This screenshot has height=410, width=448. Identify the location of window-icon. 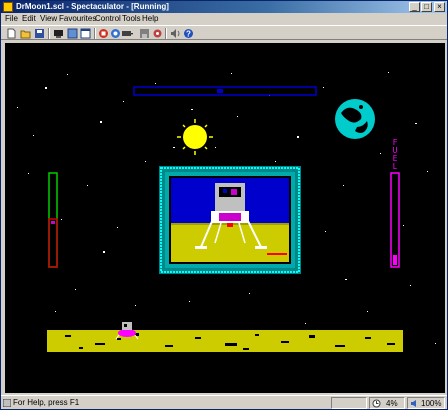
(85, 33).